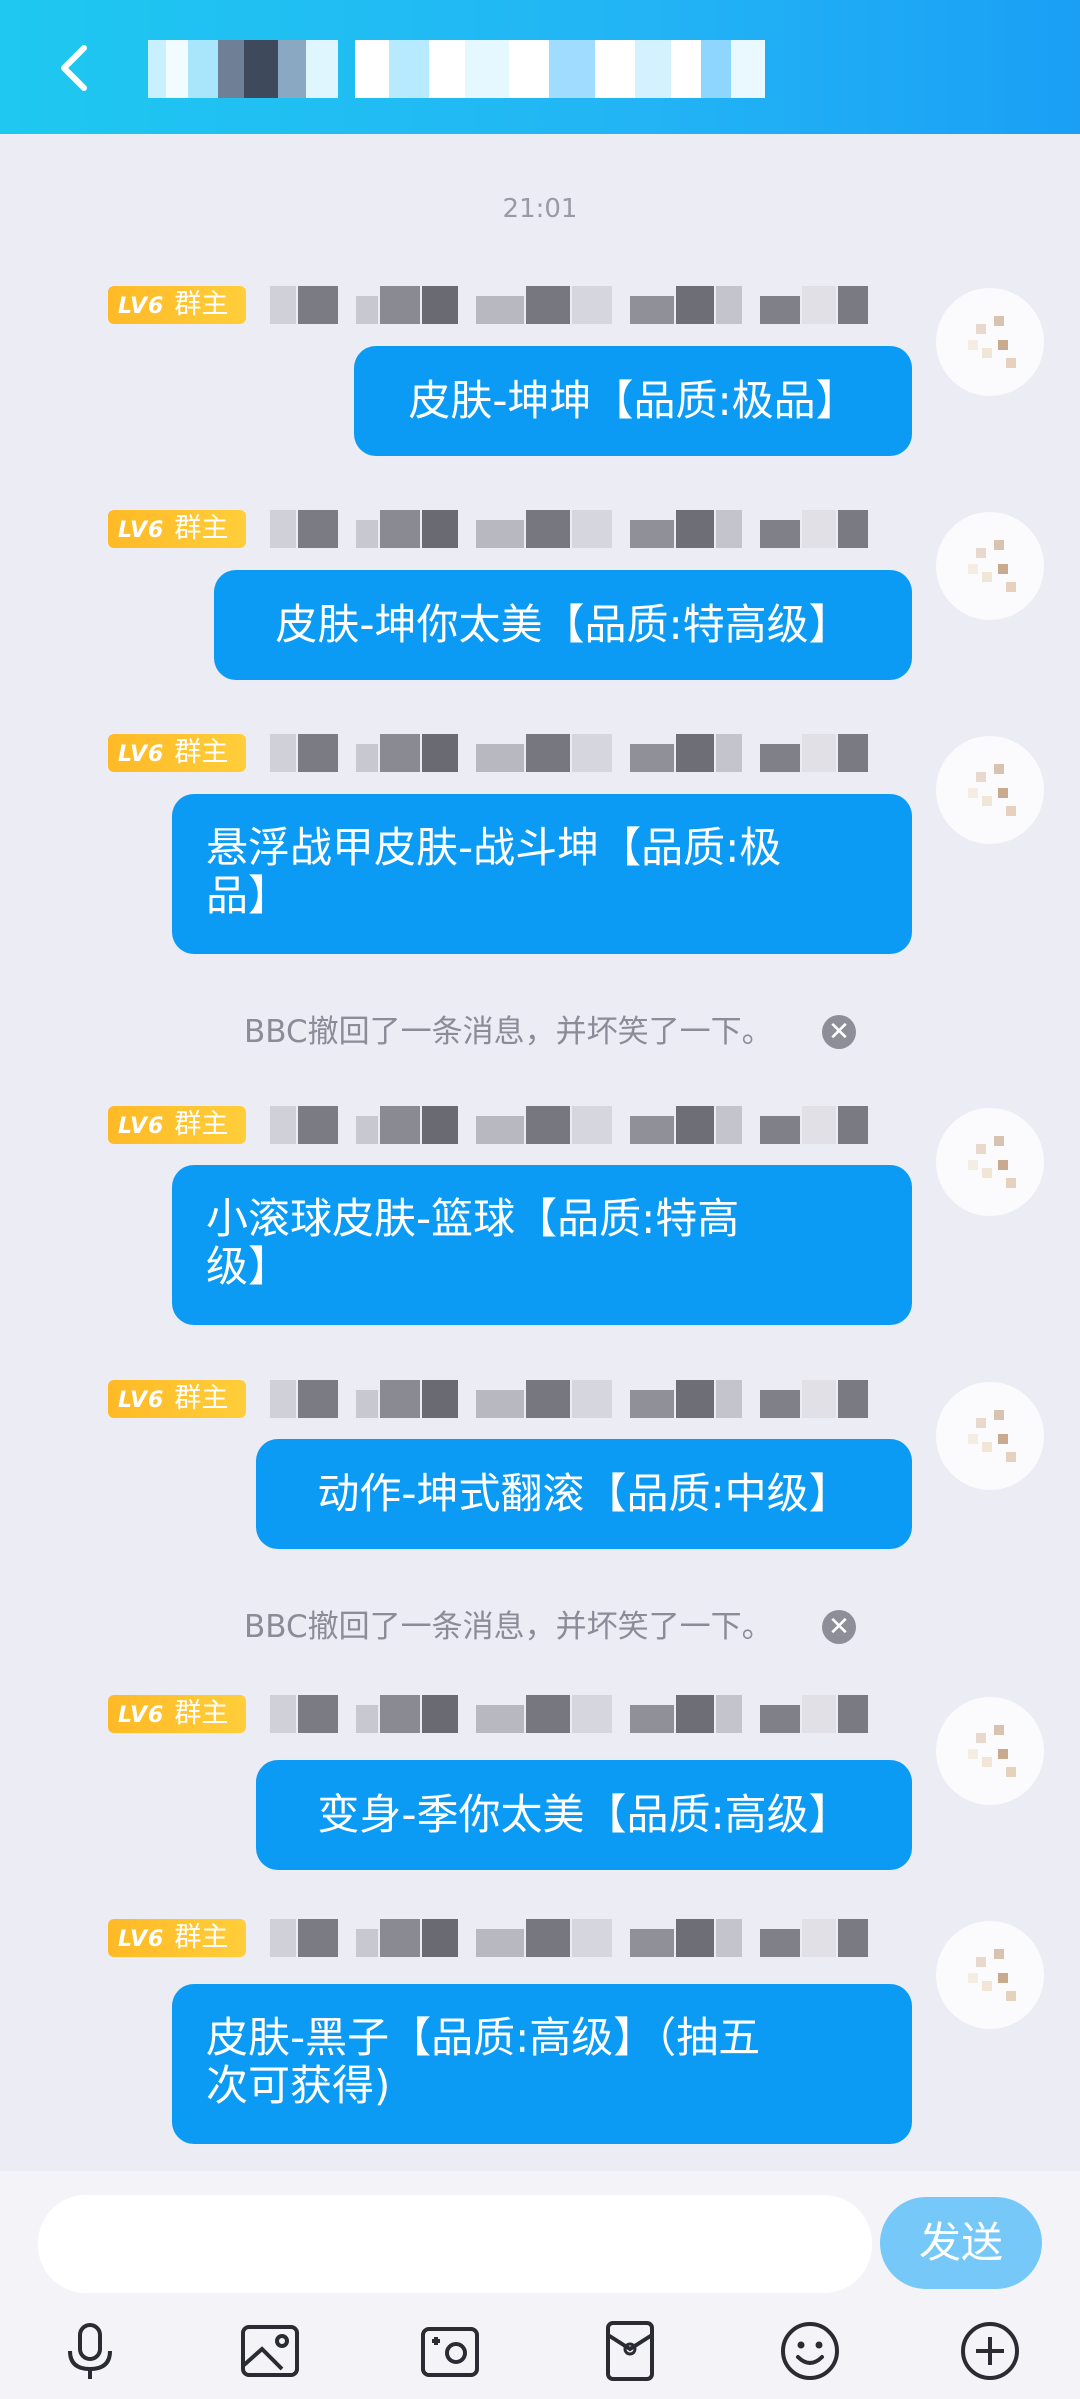  Describe the element at coordinates (542, 874) in the screenshot. I see `message-bubble: 悬浮战甲皮肤-战斗坤【品质:极 品】` at that location.